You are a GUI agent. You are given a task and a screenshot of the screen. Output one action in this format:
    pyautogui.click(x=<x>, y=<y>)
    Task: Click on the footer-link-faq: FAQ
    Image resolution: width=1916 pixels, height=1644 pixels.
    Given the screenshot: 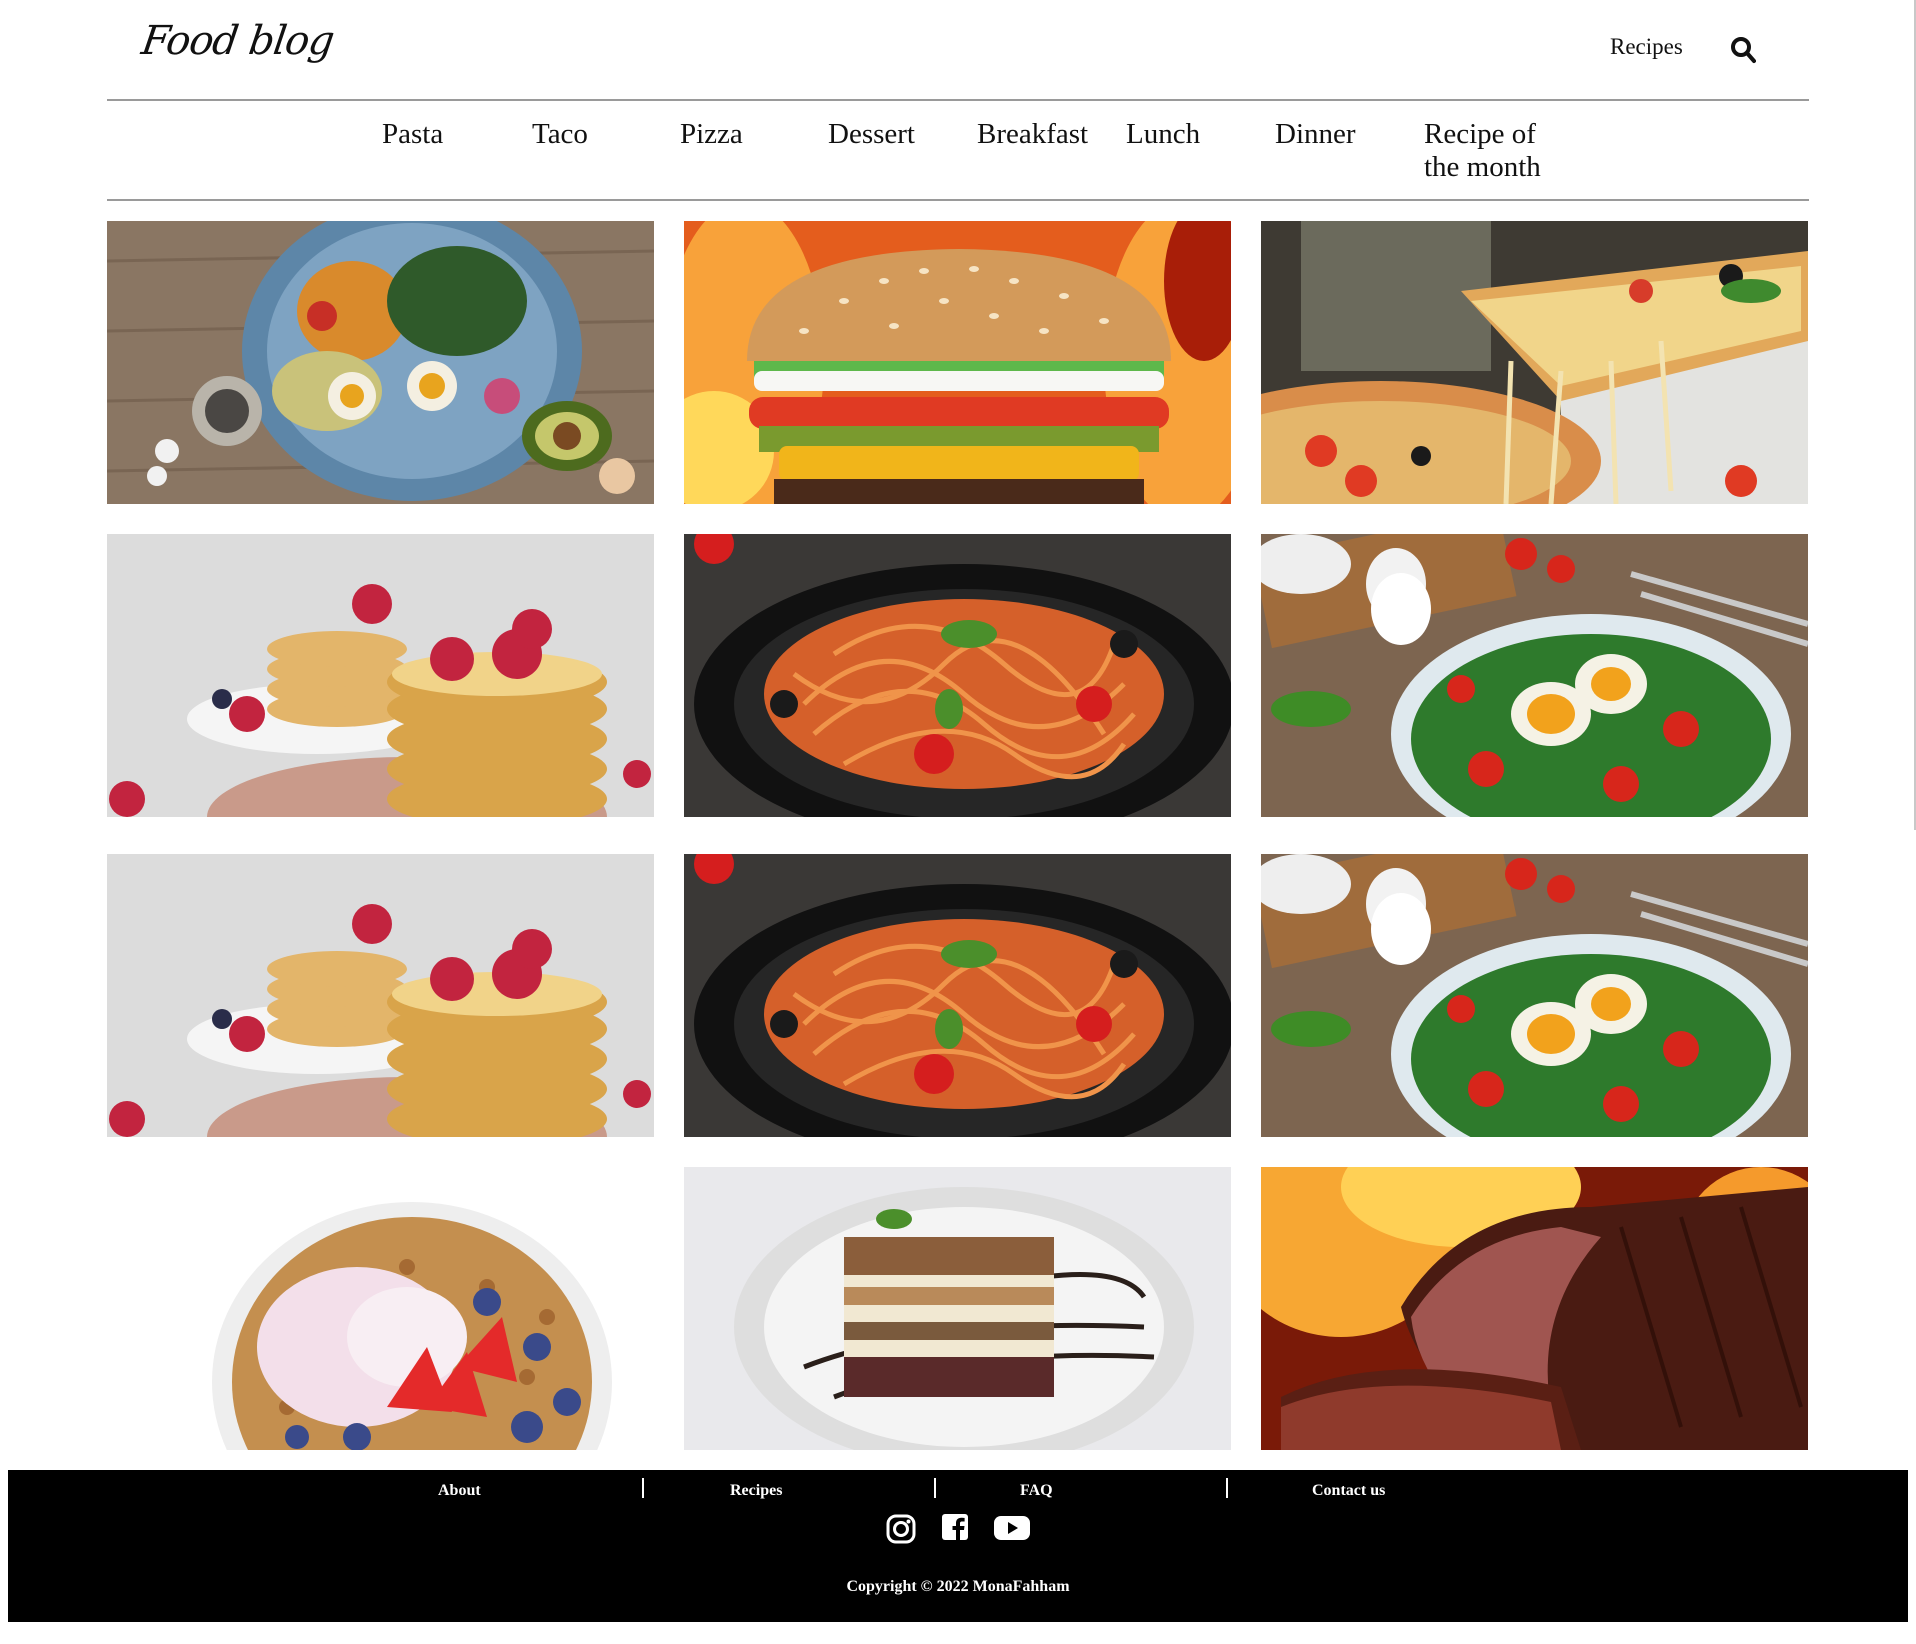 What is the action you would take?
    pyautogui.click(x=1036, y=1491)
    